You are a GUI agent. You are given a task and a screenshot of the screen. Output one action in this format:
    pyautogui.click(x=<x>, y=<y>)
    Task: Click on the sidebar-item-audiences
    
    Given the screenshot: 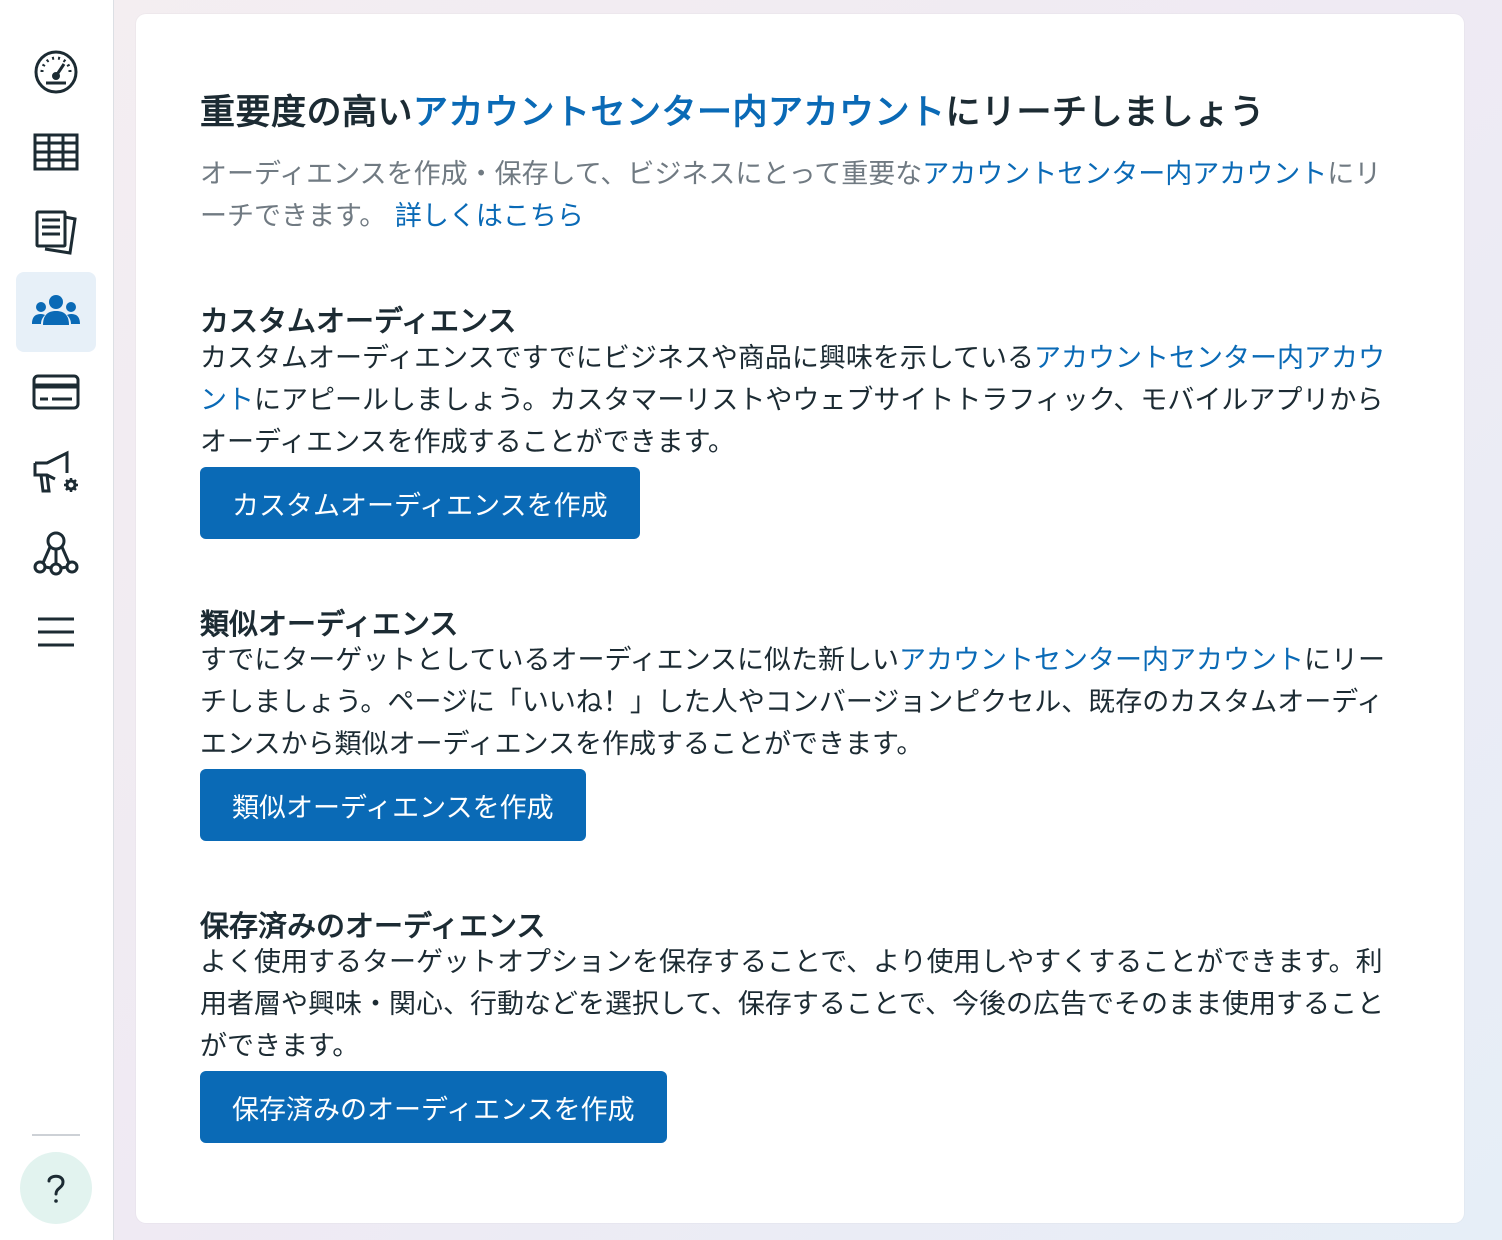 What is the action you would take?
    pyautogui.click(x=56, y=312)
    